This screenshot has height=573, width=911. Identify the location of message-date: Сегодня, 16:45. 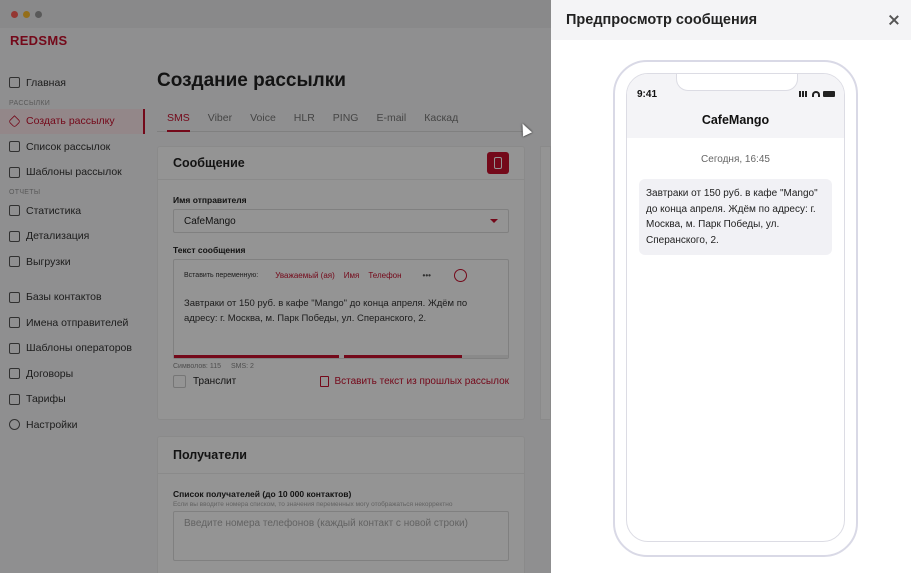
(735, 159).